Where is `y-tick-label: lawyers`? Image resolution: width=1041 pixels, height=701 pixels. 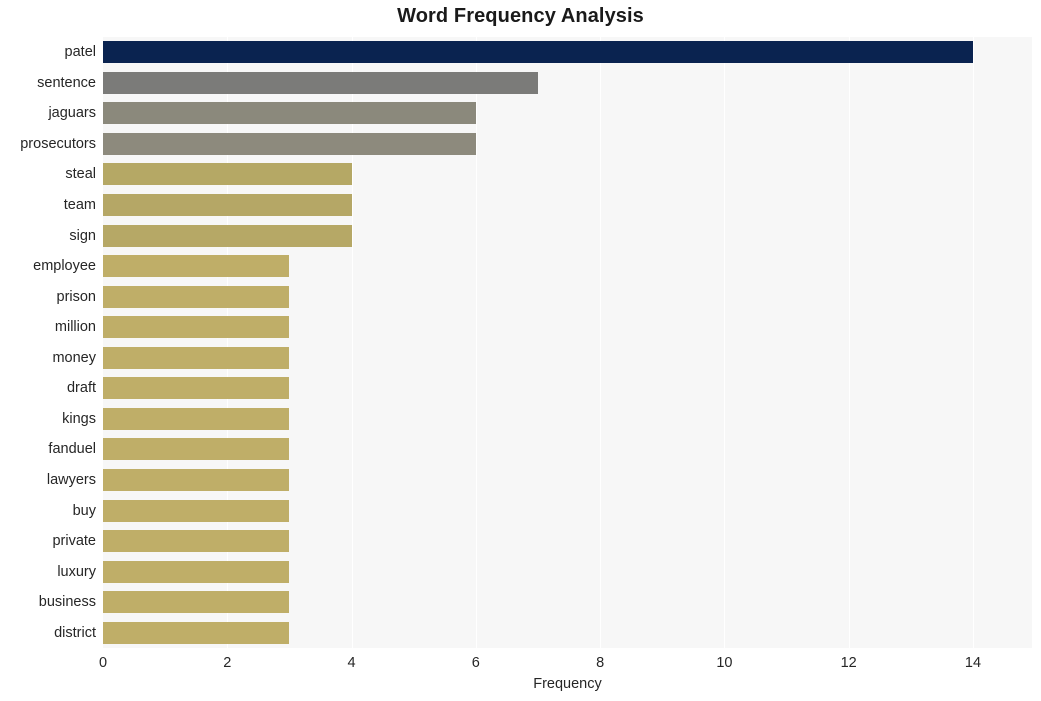 y-tick-label: lawyers is located at coordinates (71, 479).